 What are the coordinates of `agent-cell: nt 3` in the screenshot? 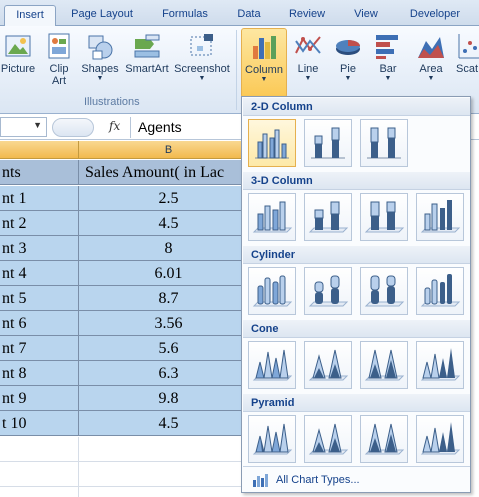 It's located at (39, 248).